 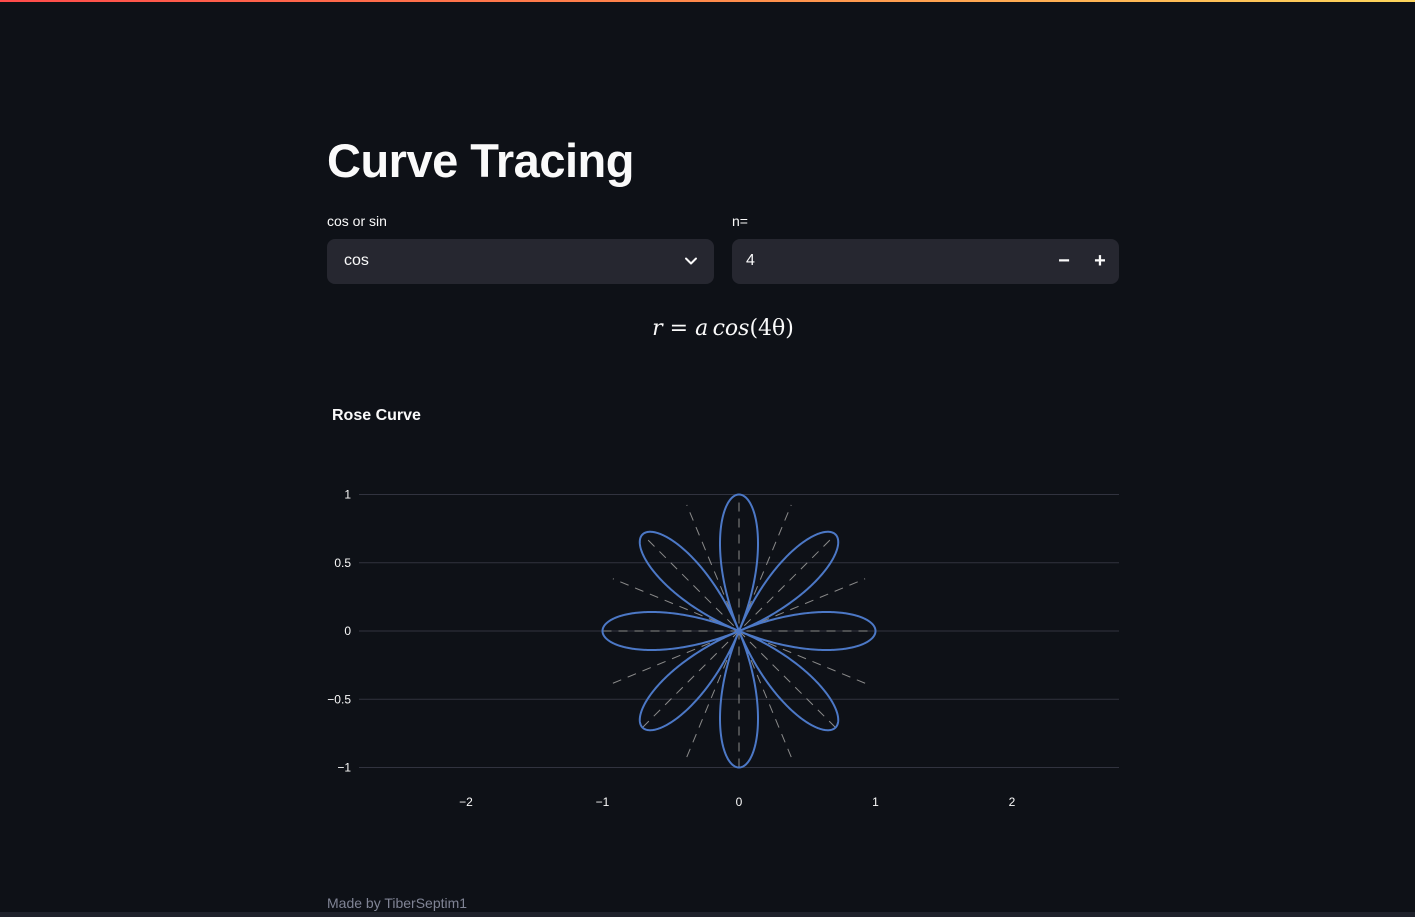 What do you see at coordinates (520, 261) in the screenshot?
I see `trig-function-select: cos` at bounding box center [520, 261].